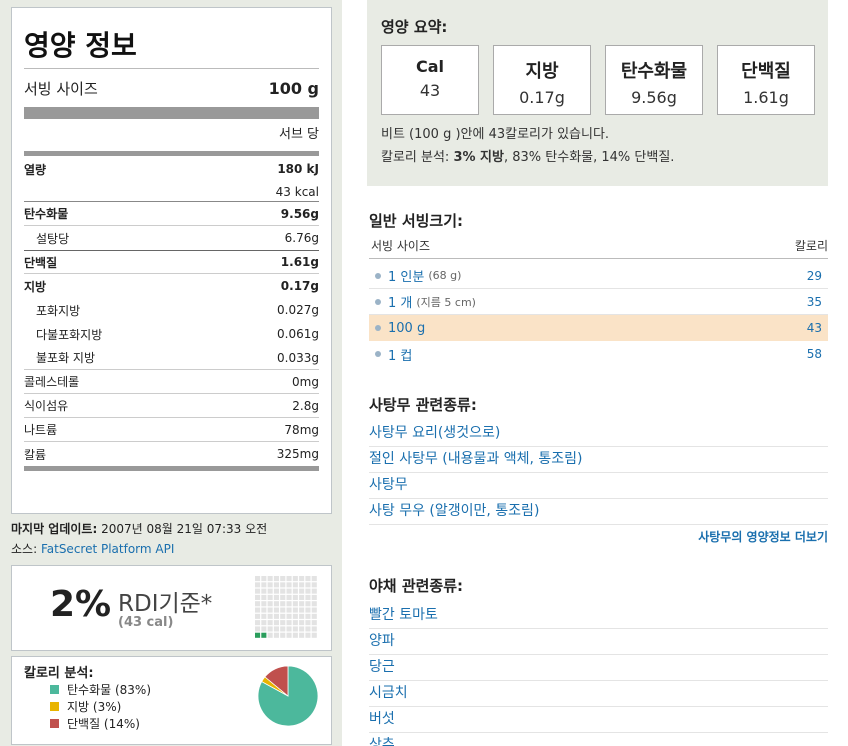 This screenshot has height=746, width=848. I want to click on nutrient-label: 지방, so click(35, 286).